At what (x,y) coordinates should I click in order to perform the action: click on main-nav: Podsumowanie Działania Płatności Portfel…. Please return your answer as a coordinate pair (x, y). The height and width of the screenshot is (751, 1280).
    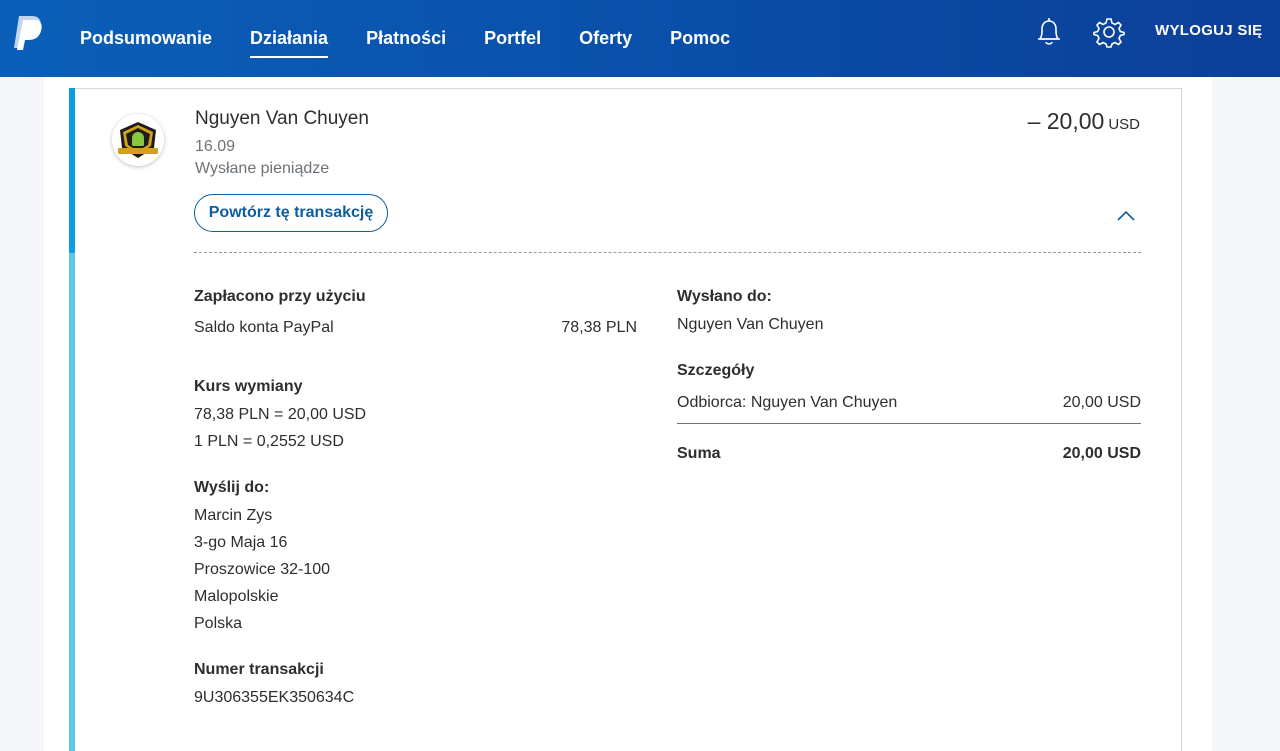
    Looking at the image, I should click on (424, 38).